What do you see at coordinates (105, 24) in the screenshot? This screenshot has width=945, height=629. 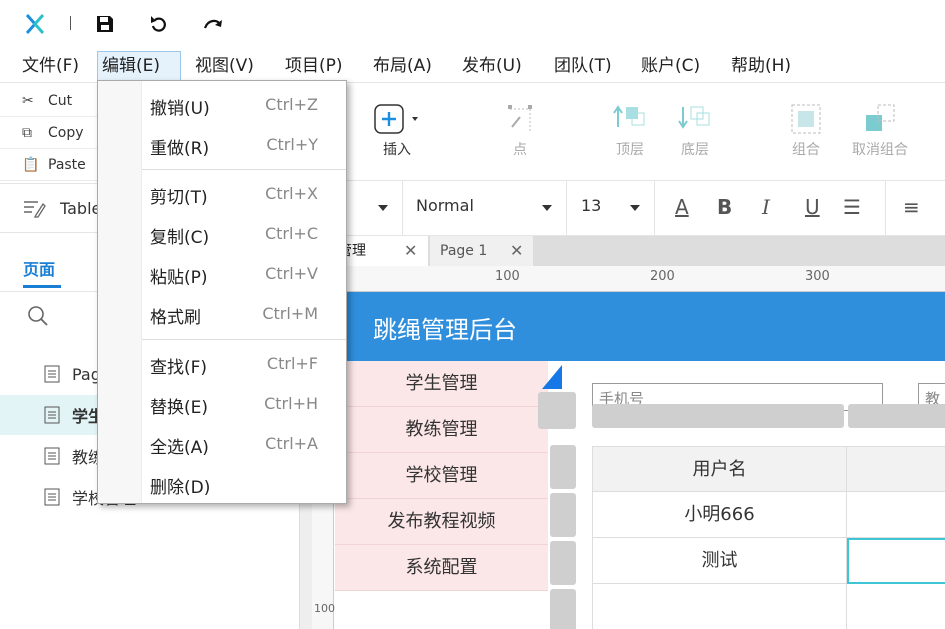 I see `save-icon` at bounding box center [105, 24].